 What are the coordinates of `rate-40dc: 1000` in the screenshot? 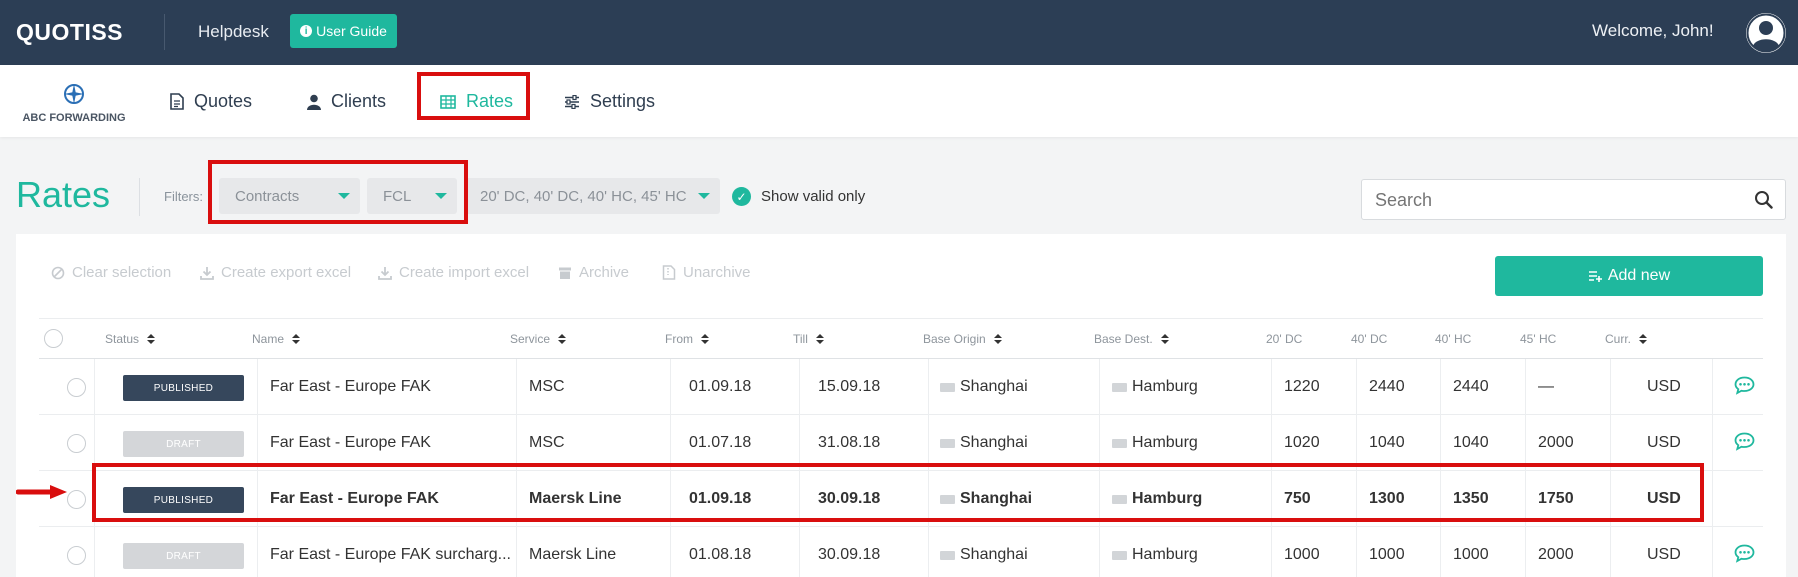 It's located at (1387, 554).